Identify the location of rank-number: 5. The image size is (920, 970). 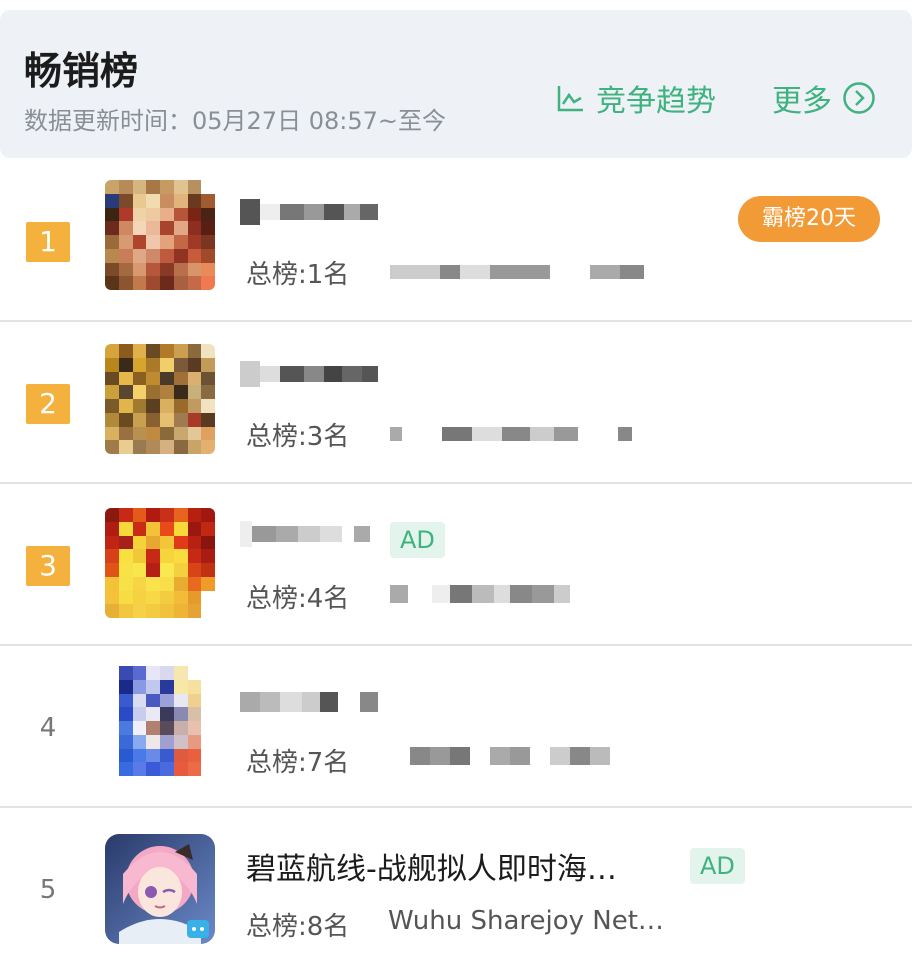
(48, 890).